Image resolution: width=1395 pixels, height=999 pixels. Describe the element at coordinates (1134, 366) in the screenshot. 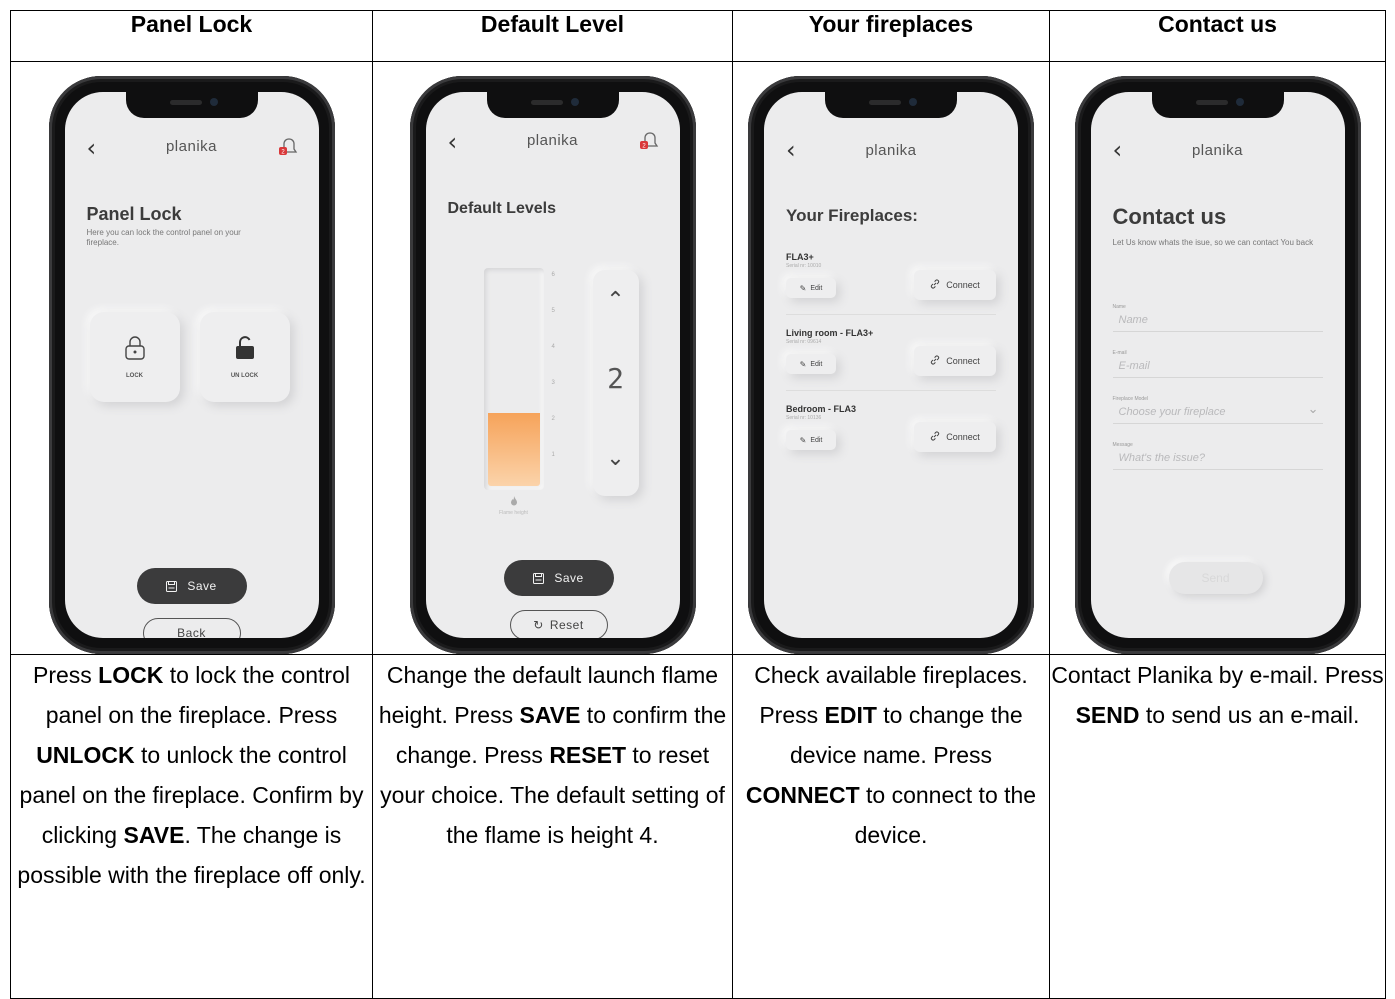

I see `field-placeholder: E-mail` at that location.